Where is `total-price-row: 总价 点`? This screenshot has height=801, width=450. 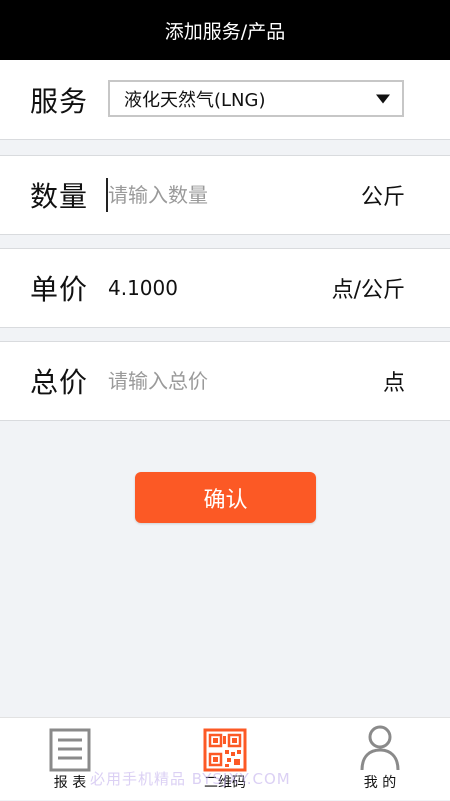 total-price-row: 总价 点 is located at coordinates (225, 381).